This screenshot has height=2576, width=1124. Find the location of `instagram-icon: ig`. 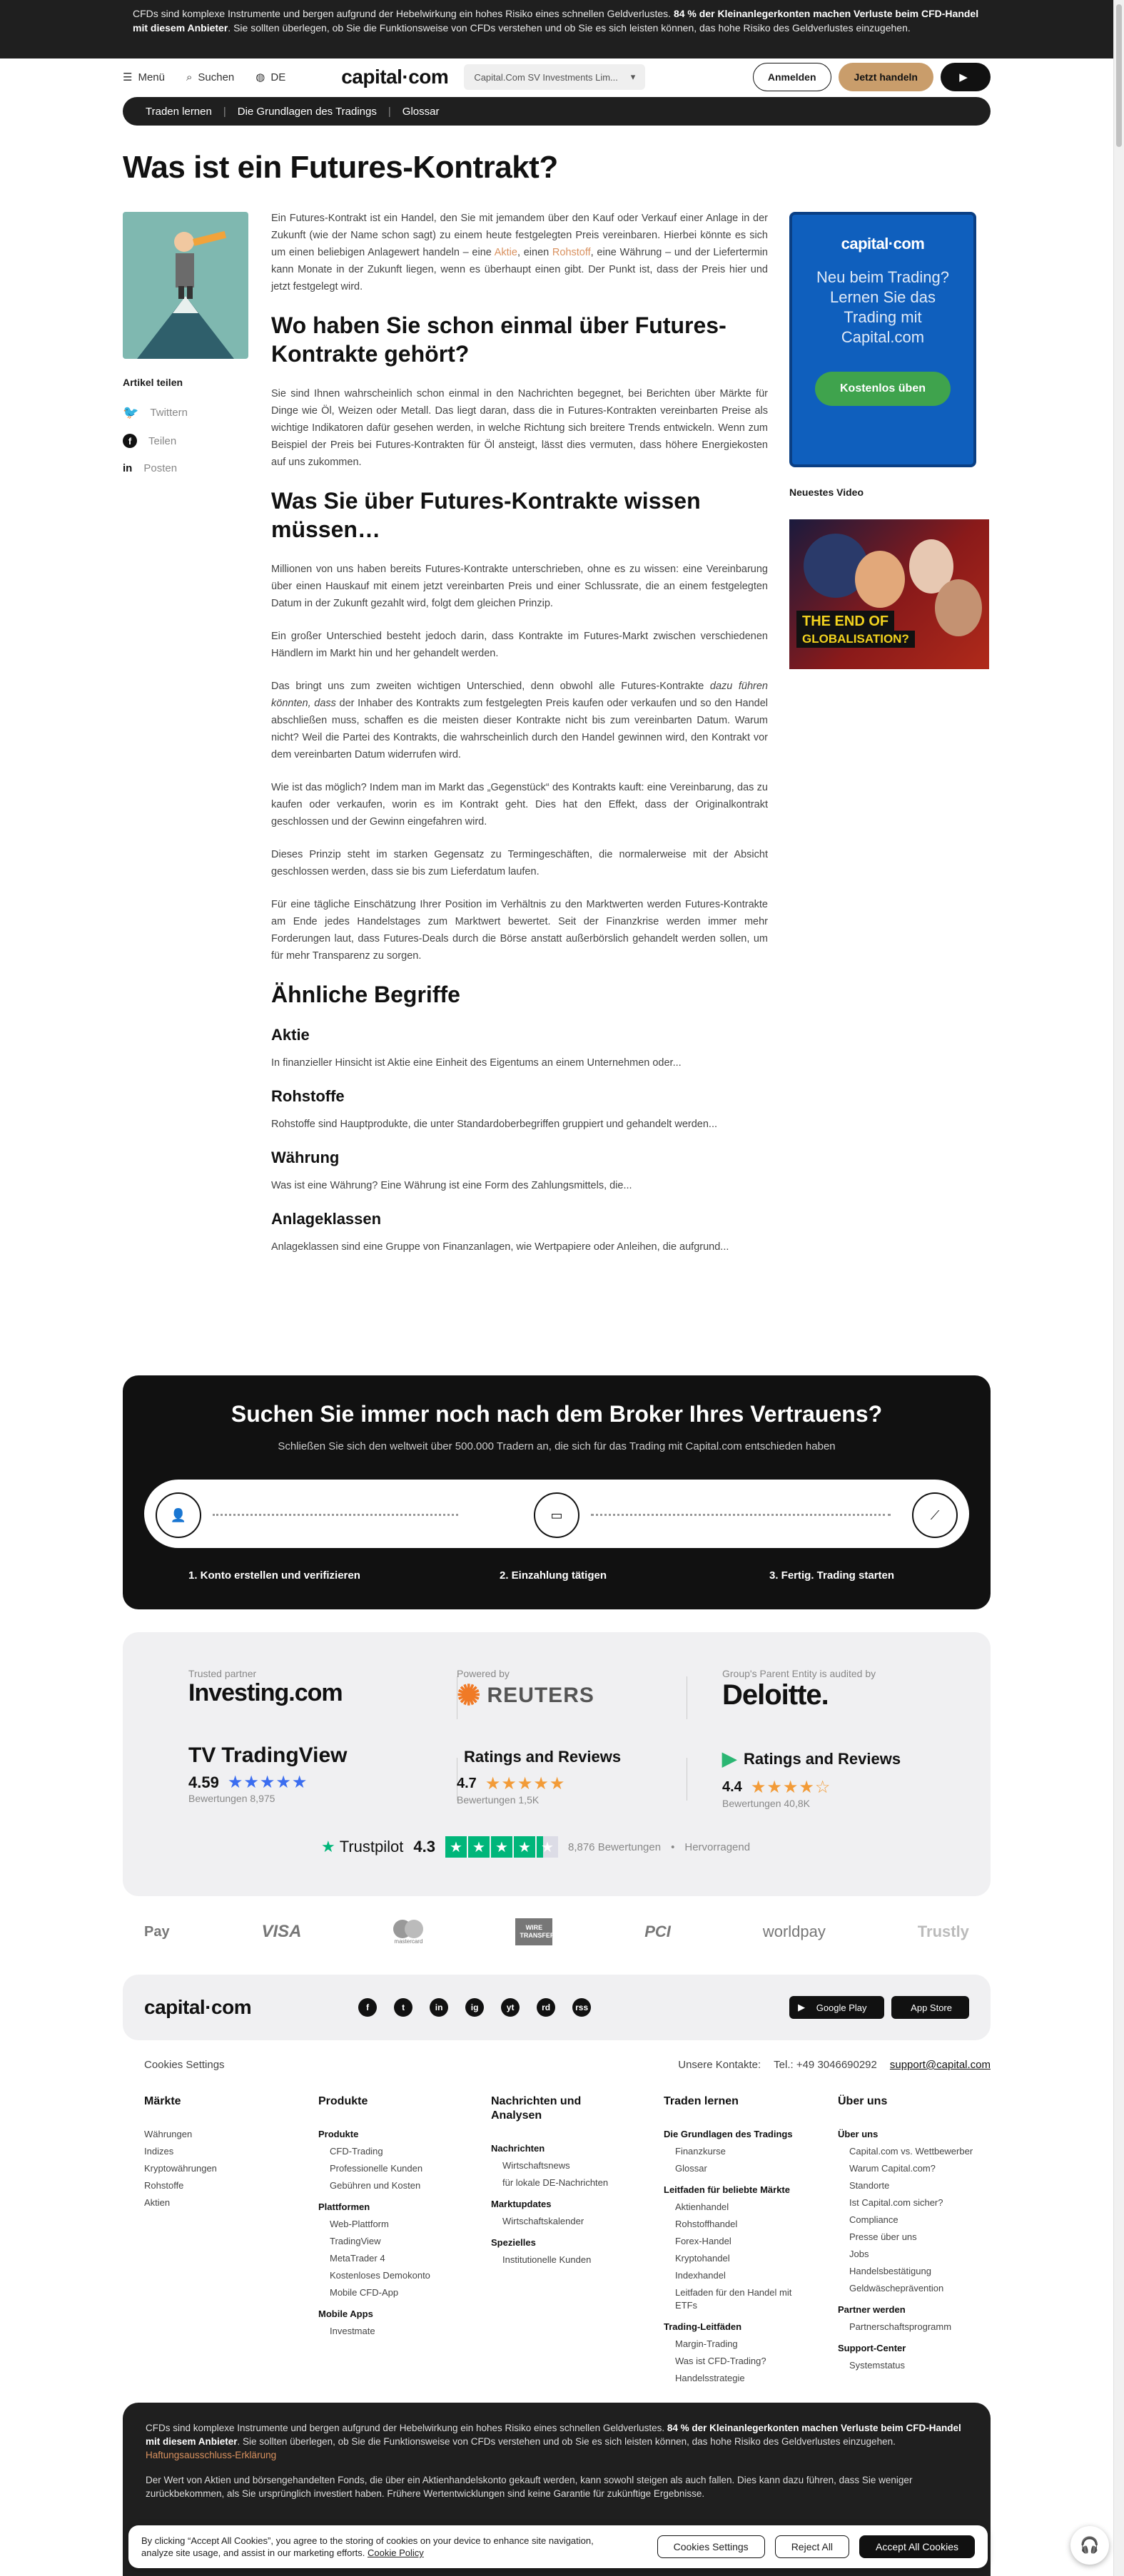

instagram-icon: ig is located at coordinates (475, 2007).